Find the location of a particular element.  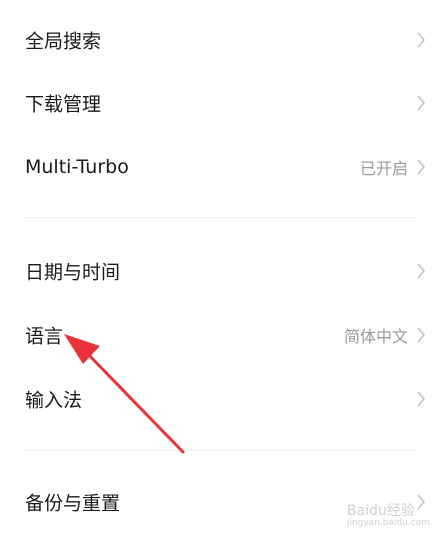

settings-item-label: 日期与时间 is located at coordinates (73, 272).